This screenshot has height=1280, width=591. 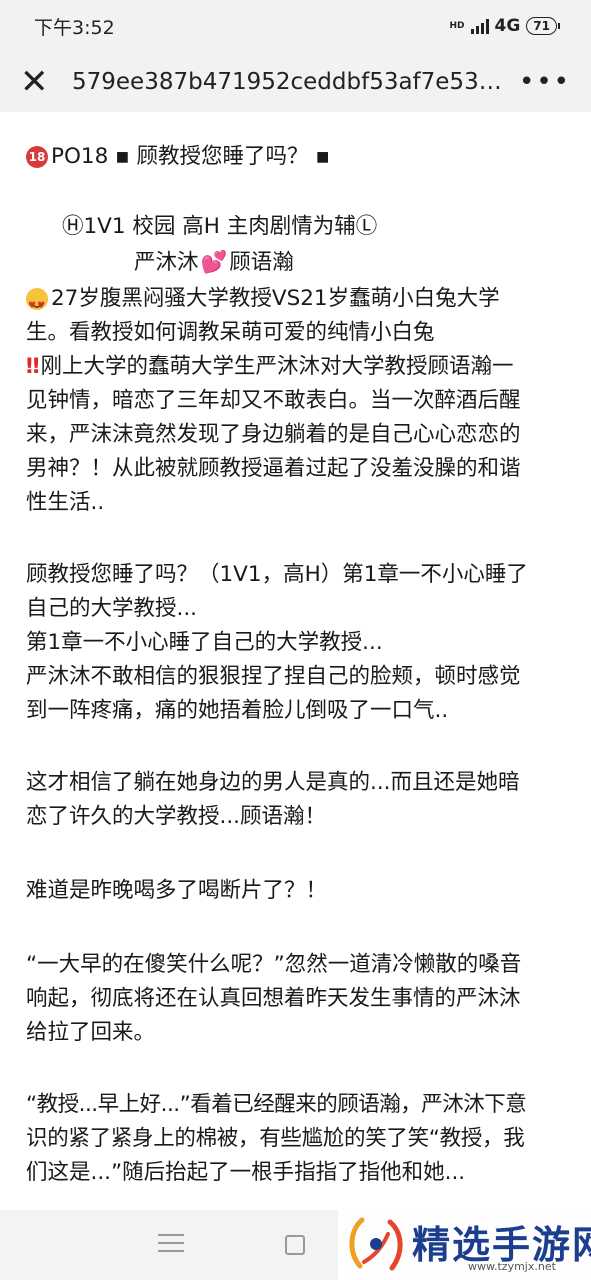 What do you see at coordinates (277, 574) in the screenshot?
I see `chapter-heading-line-1: 顾教授您睡了吗？（1V1，高H）第1章一不小心睡了` at bounding box center [277, 574].